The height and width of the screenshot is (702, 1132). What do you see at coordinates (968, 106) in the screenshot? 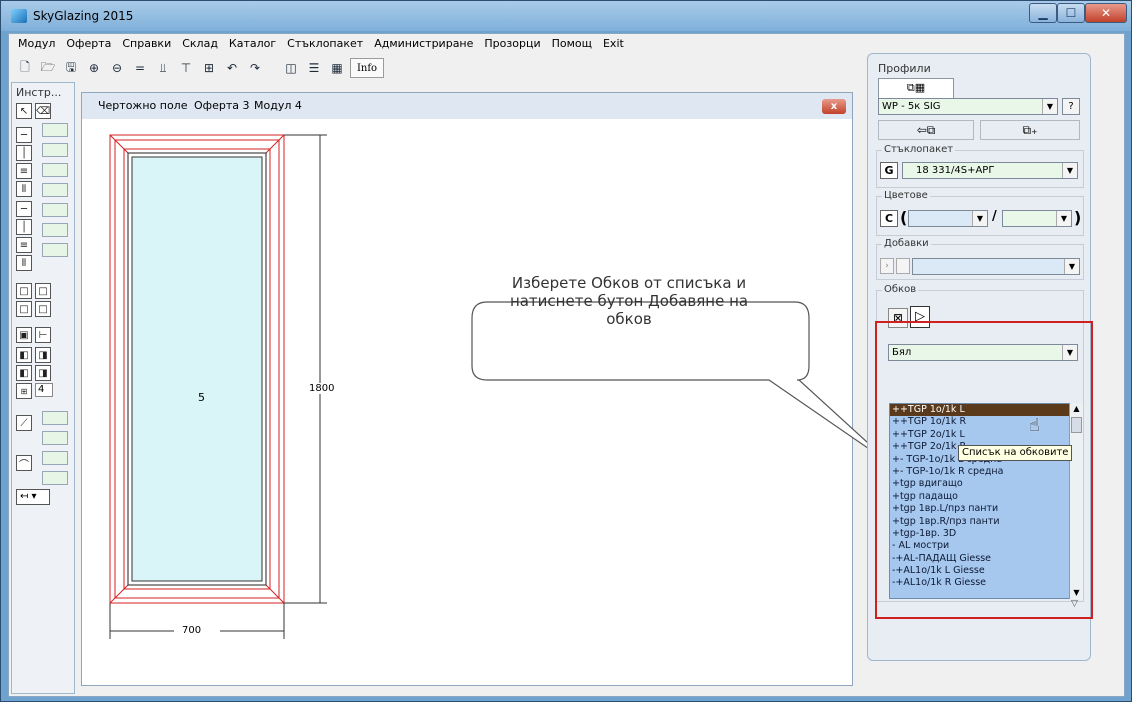
I see `profile-select: WP - 5к SIG ▼` at bounding box center [968, 106].